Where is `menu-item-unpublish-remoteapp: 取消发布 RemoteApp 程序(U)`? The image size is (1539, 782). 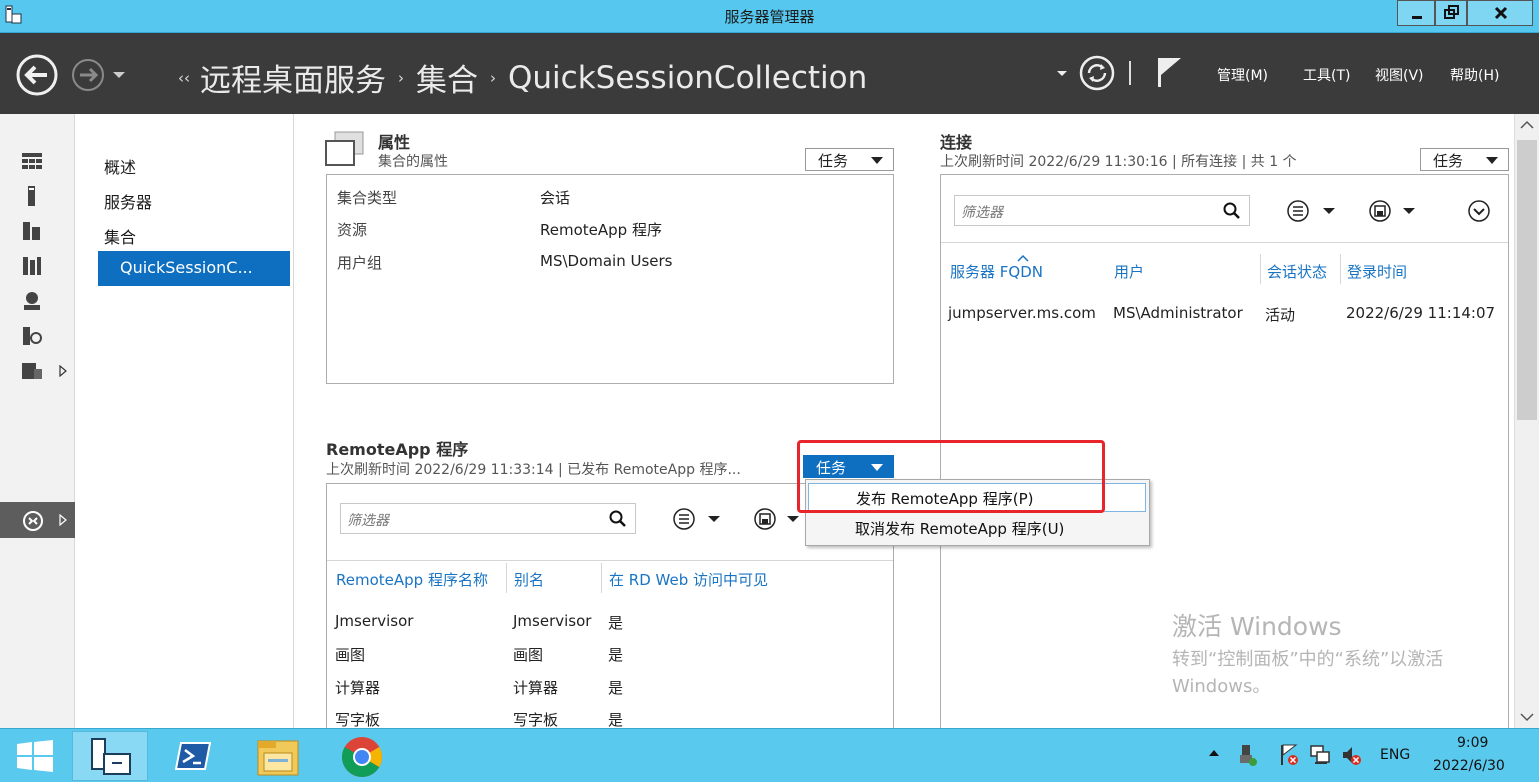 menu-item-unpublish-remoteapp: 取消发布 RemoteApp 程序(U) is located at coordinates (977, 527).